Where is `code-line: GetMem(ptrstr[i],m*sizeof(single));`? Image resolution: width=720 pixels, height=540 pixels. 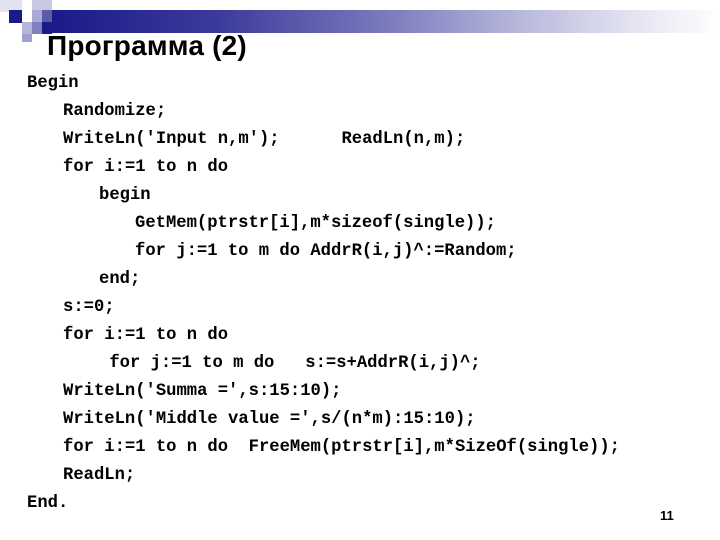
code-line: GetMem(ptrstr[i],m*sizeof(single)); is located at coordinates (315, 223).